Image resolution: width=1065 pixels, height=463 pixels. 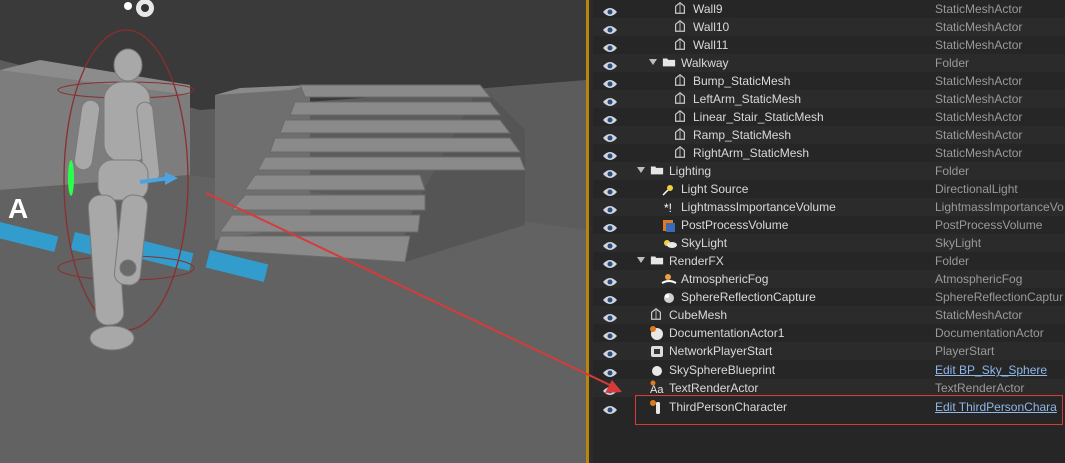 I want to click on outliner-item-label: RightArm_StaticMesh, so click(x=751, y=153).